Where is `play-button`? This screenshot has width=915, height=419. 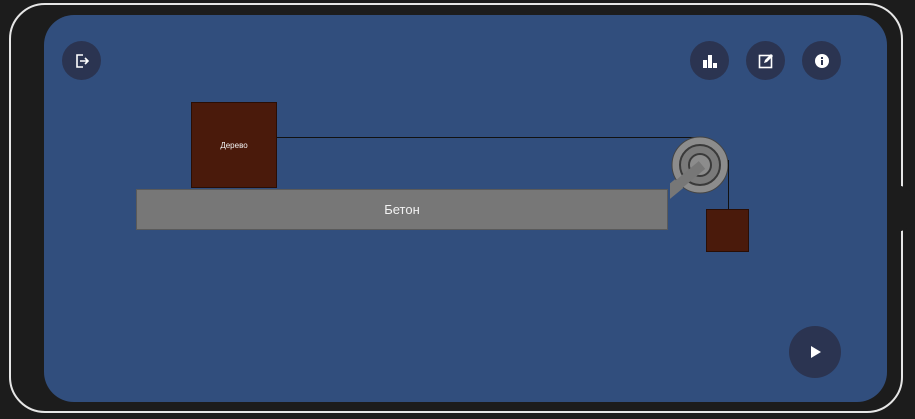 play-button is located at coordinates (815, 352).